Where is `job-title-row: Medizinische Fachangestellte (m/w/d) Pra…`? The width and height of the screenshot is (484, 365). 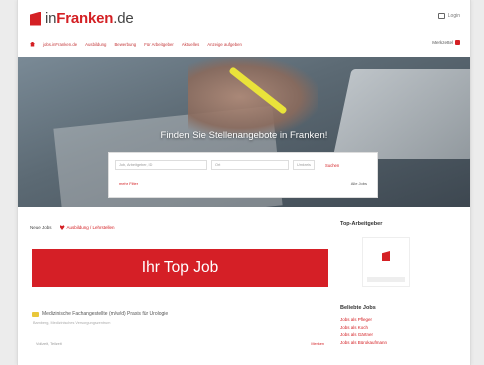
job-title-row: Medizinische Fachangestellte (m/w/d) Pra… is located at coordinates (180, 314).